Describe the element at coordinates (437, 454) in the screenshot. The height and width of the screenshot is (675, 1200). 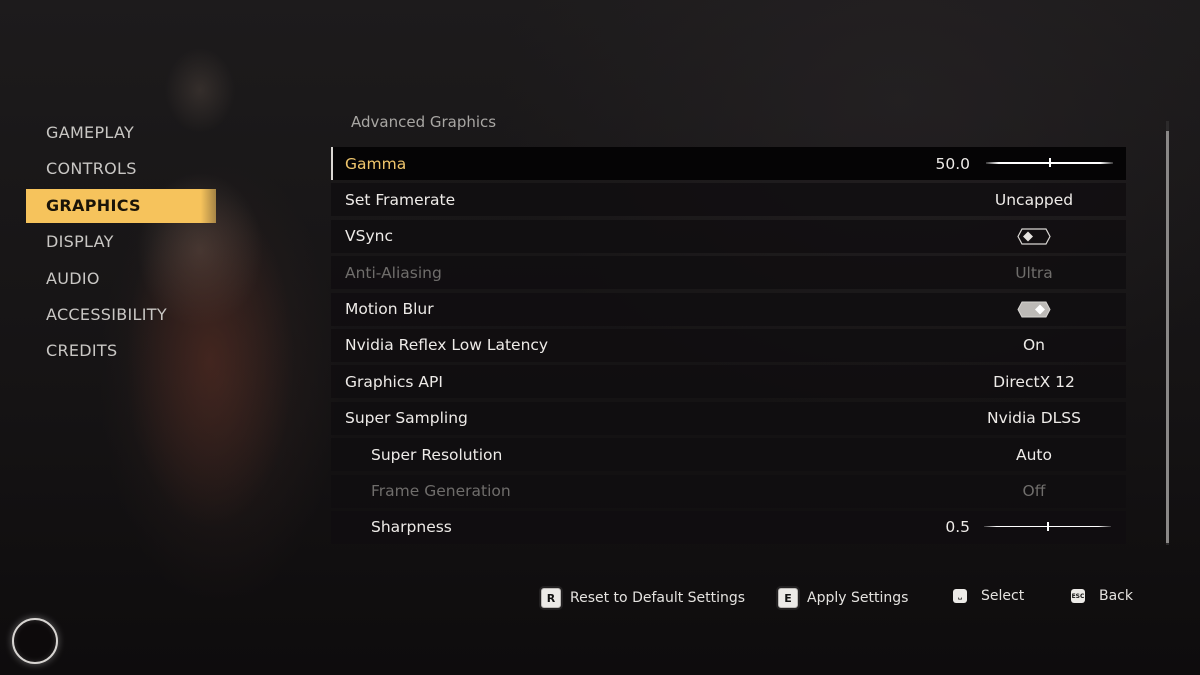
I see `setting-label: Super Resolution` at that location.